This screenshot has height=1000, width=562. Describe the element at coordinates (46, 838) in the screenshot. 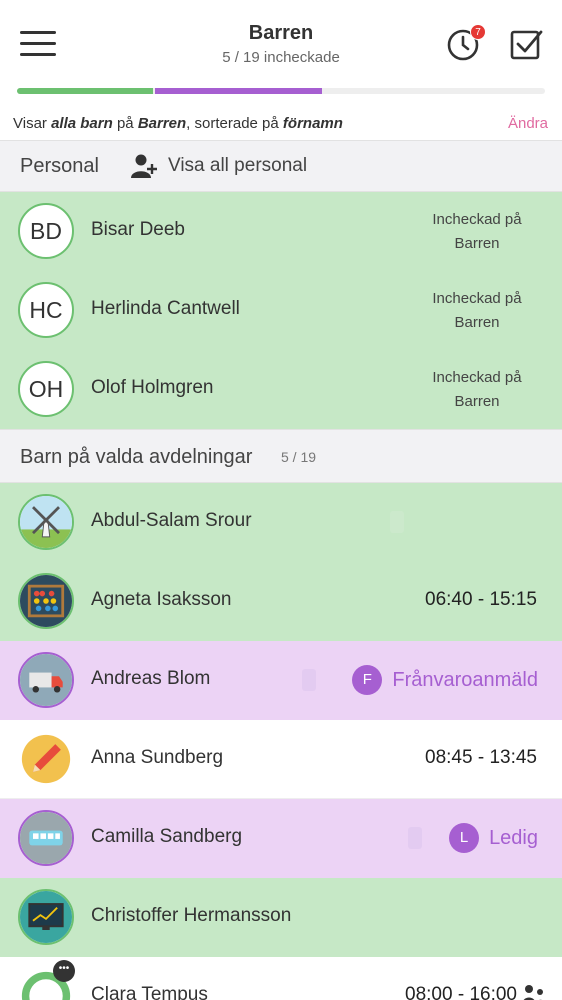

I see `bus-icon` at that location.